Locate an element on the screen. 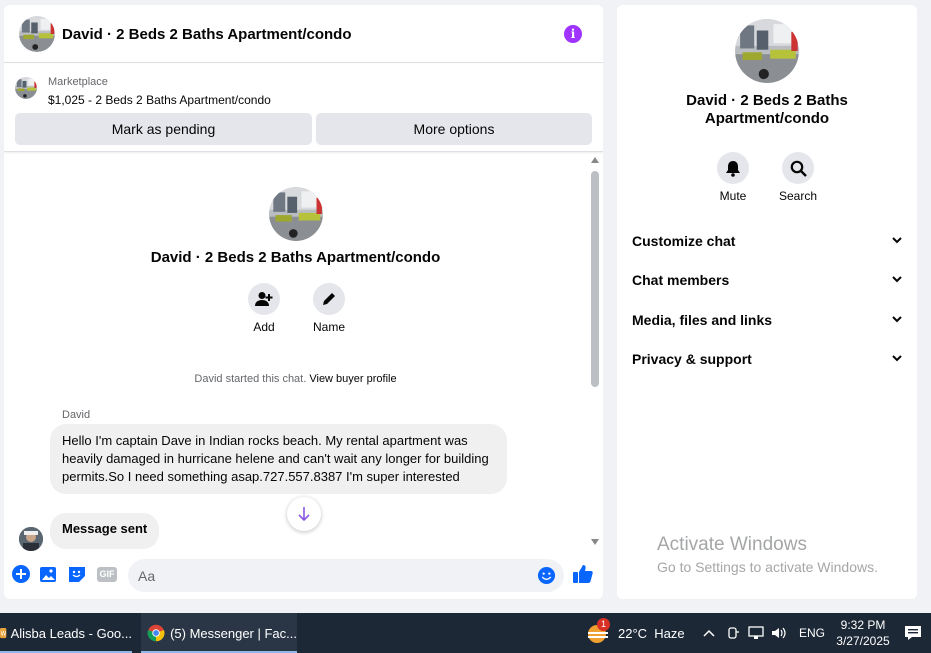  photo-icon is located at coordinates (49, 574).